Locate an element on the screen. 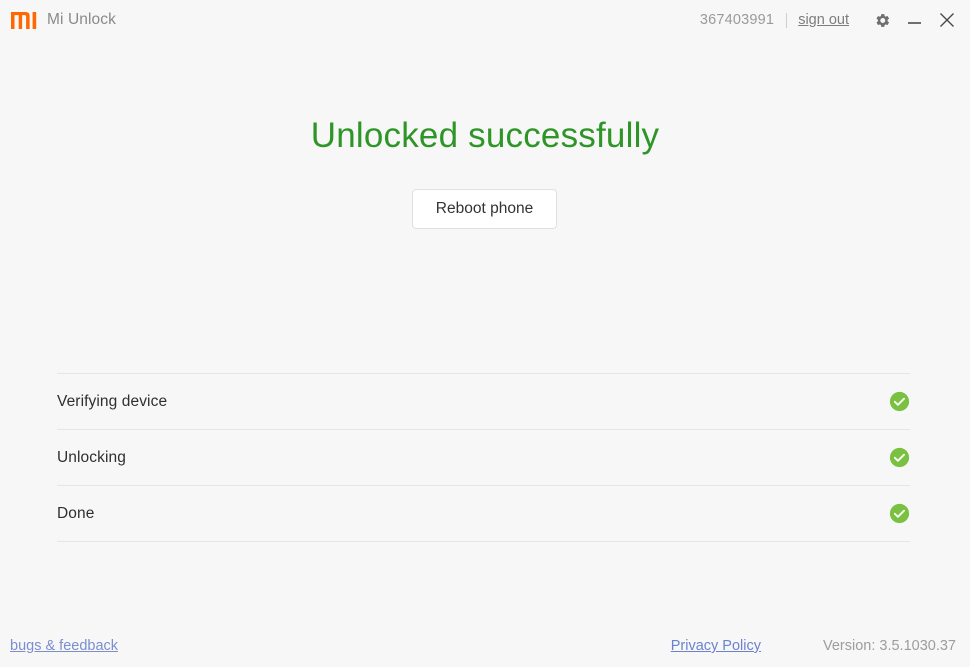 The width and height of the screenshot is (970, 667). title-bar: Mi Unlock 367403991 sign out is located at coordinates (485, 20).